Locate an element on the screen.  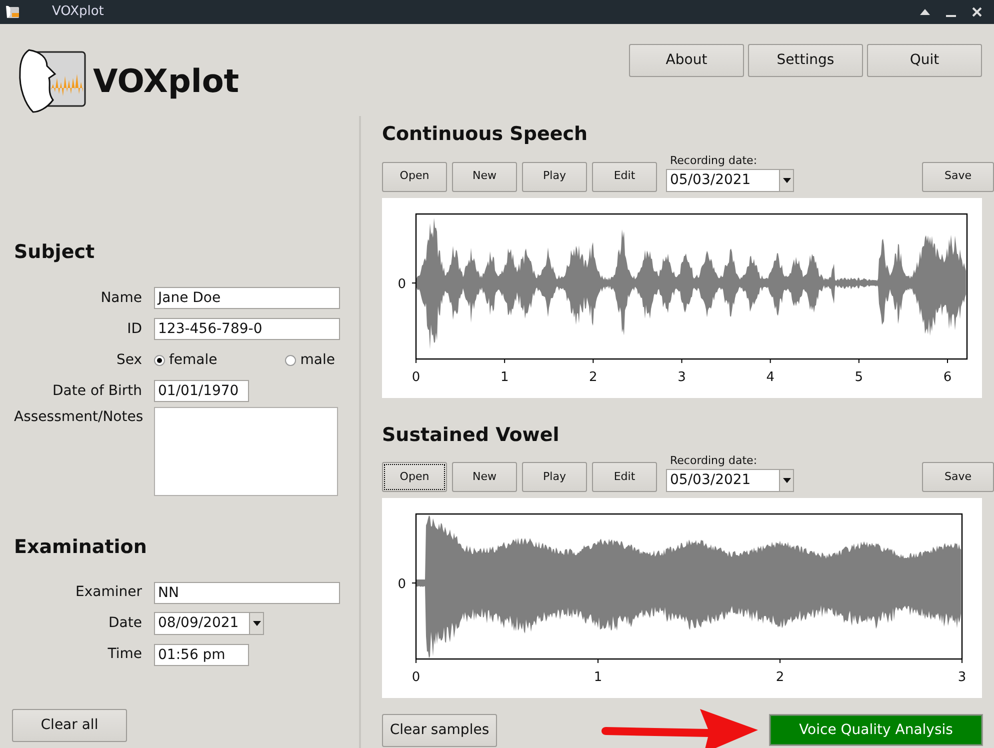
tick-label: 5 is located at coordinates (859, 377).